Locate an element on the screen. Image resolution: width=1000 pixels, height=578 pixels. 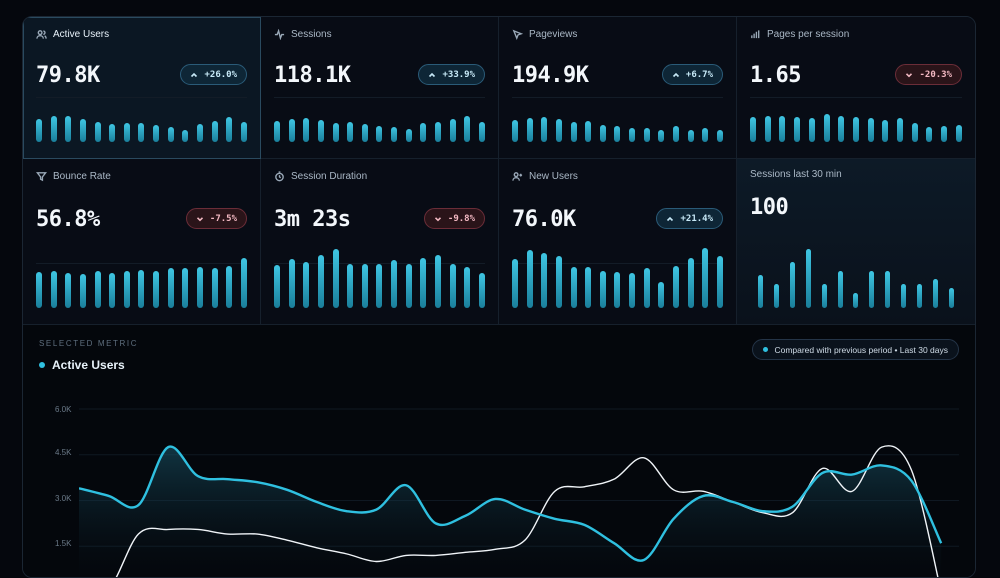
y-tick-label: 6.0K is located at coordinates (63, 409).